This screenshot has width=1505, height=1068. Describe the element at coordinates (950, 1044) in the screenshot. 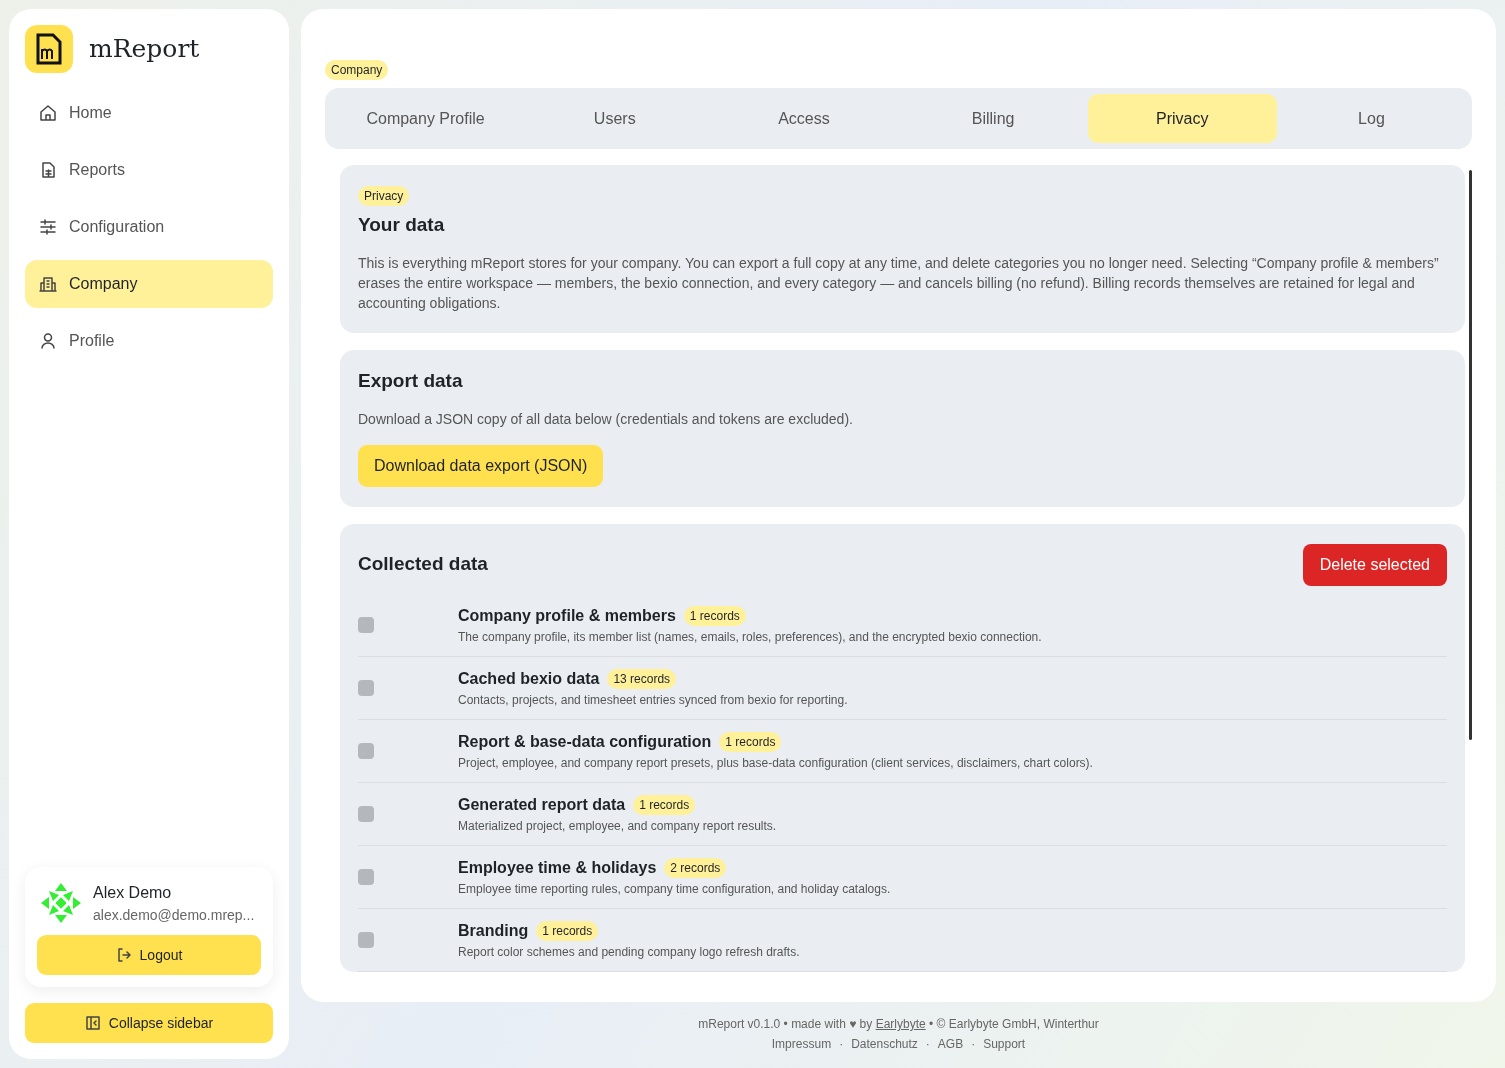

I see `footer-link: AGB` at that location.